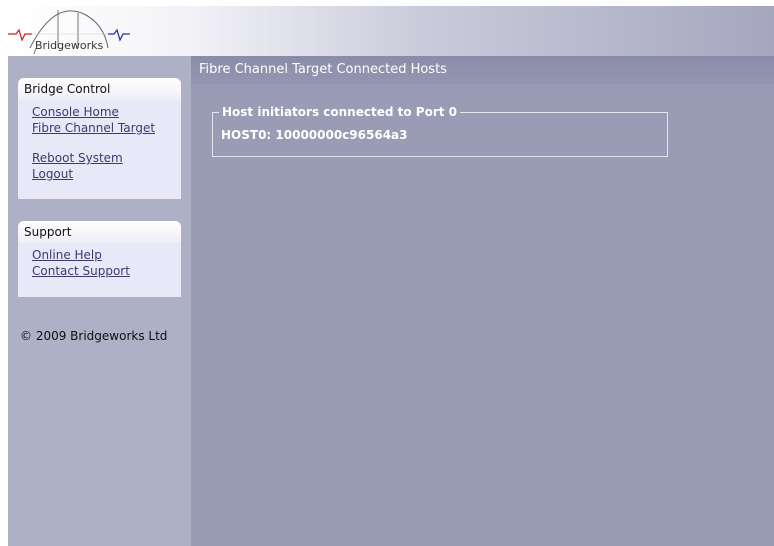 This screenshot has width=774, height=546. I want to click on reboot-system-link: Reboot System, so click(106, 158).